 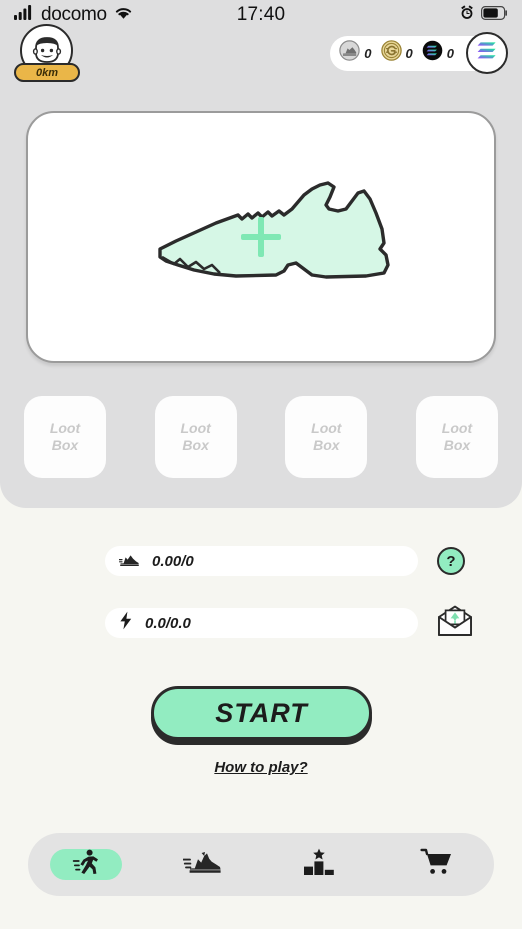 I want to click on status-bar-clock: 17:40, so click(x=261, y=14).